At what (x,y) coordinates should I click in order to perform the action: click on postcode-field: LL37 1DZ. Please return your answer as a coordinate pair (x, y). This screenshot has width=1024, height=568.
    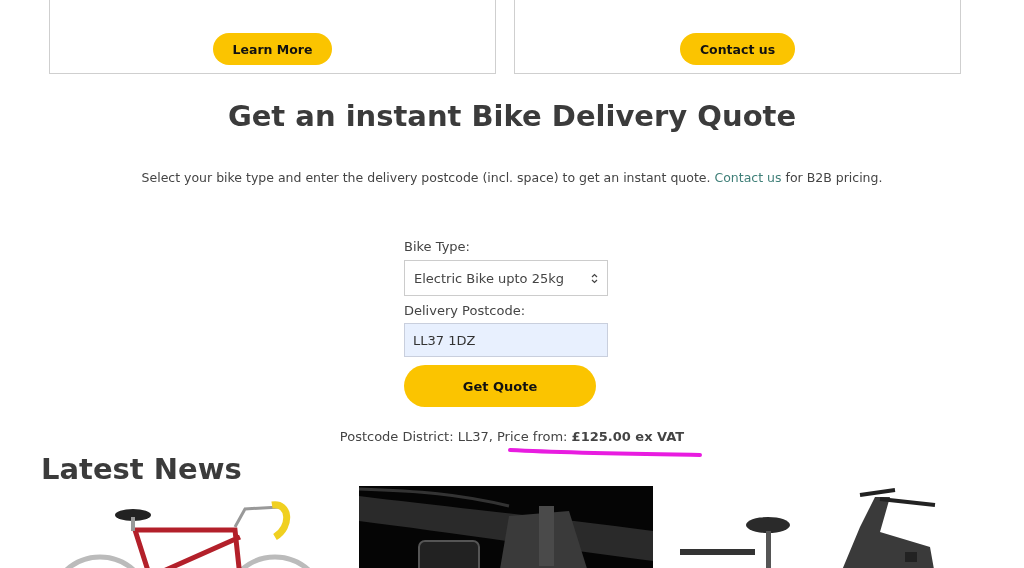
    Looking at the image, I should click on (506, 340).